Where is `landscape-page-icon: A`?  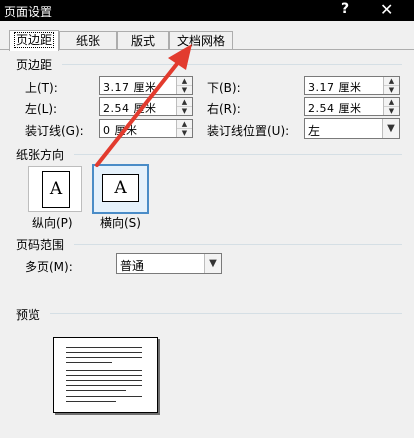
landscape-page-icon: A is located at coordinates (120, 188).